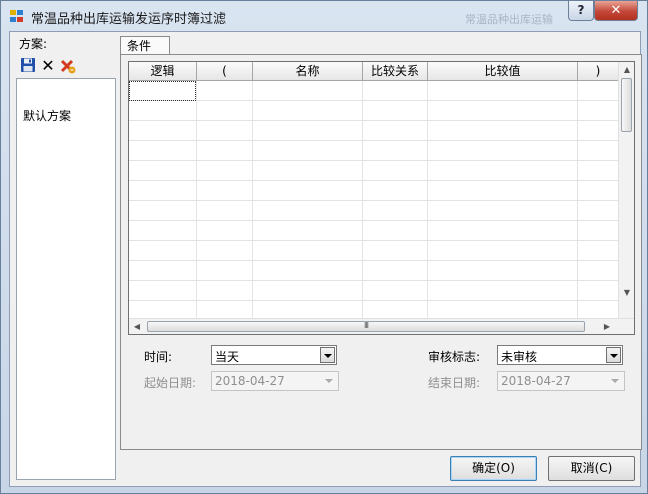  Describe the element at coordinates (28, 66) in the screenshot. I see `save-icon` at that location.